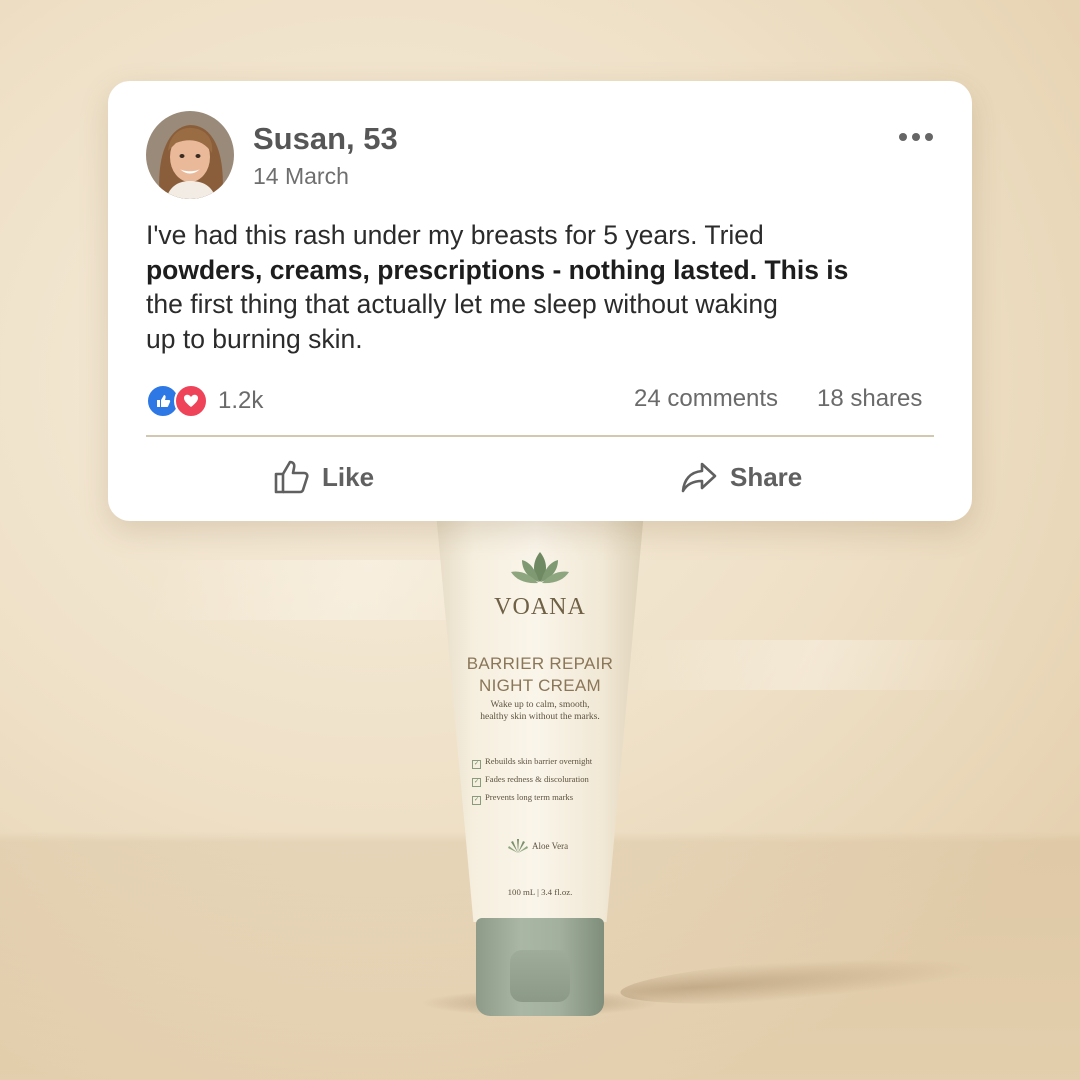 The image size is (1080, 1080). I want to click on more-options-button, so click(916, 137).